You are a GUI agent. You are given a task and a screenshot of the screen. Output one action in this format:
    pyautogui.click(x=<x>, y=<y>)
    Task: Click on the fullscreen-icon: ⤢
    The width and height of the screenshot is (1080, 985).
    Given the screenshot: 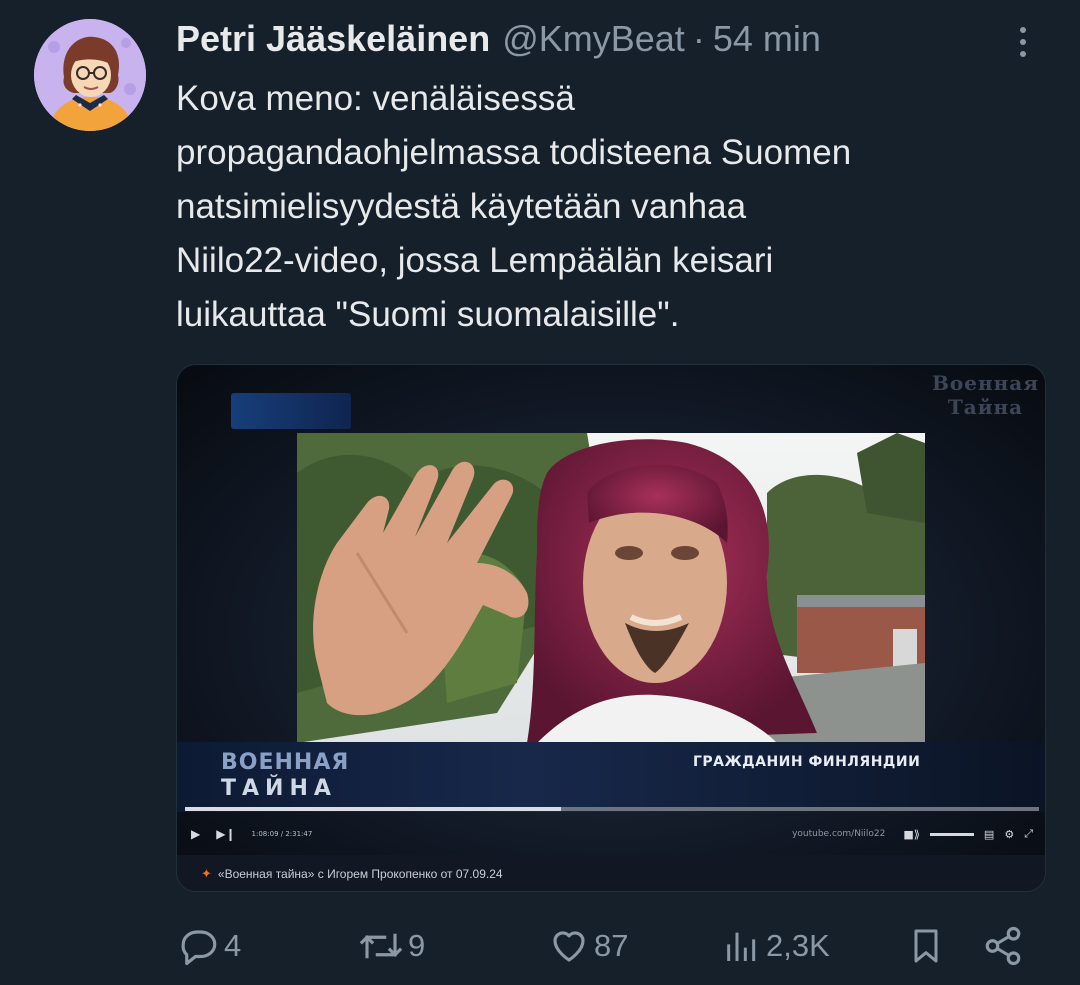 What is the action you would take?
    pyautogui.click(x=1028, y=834)
    